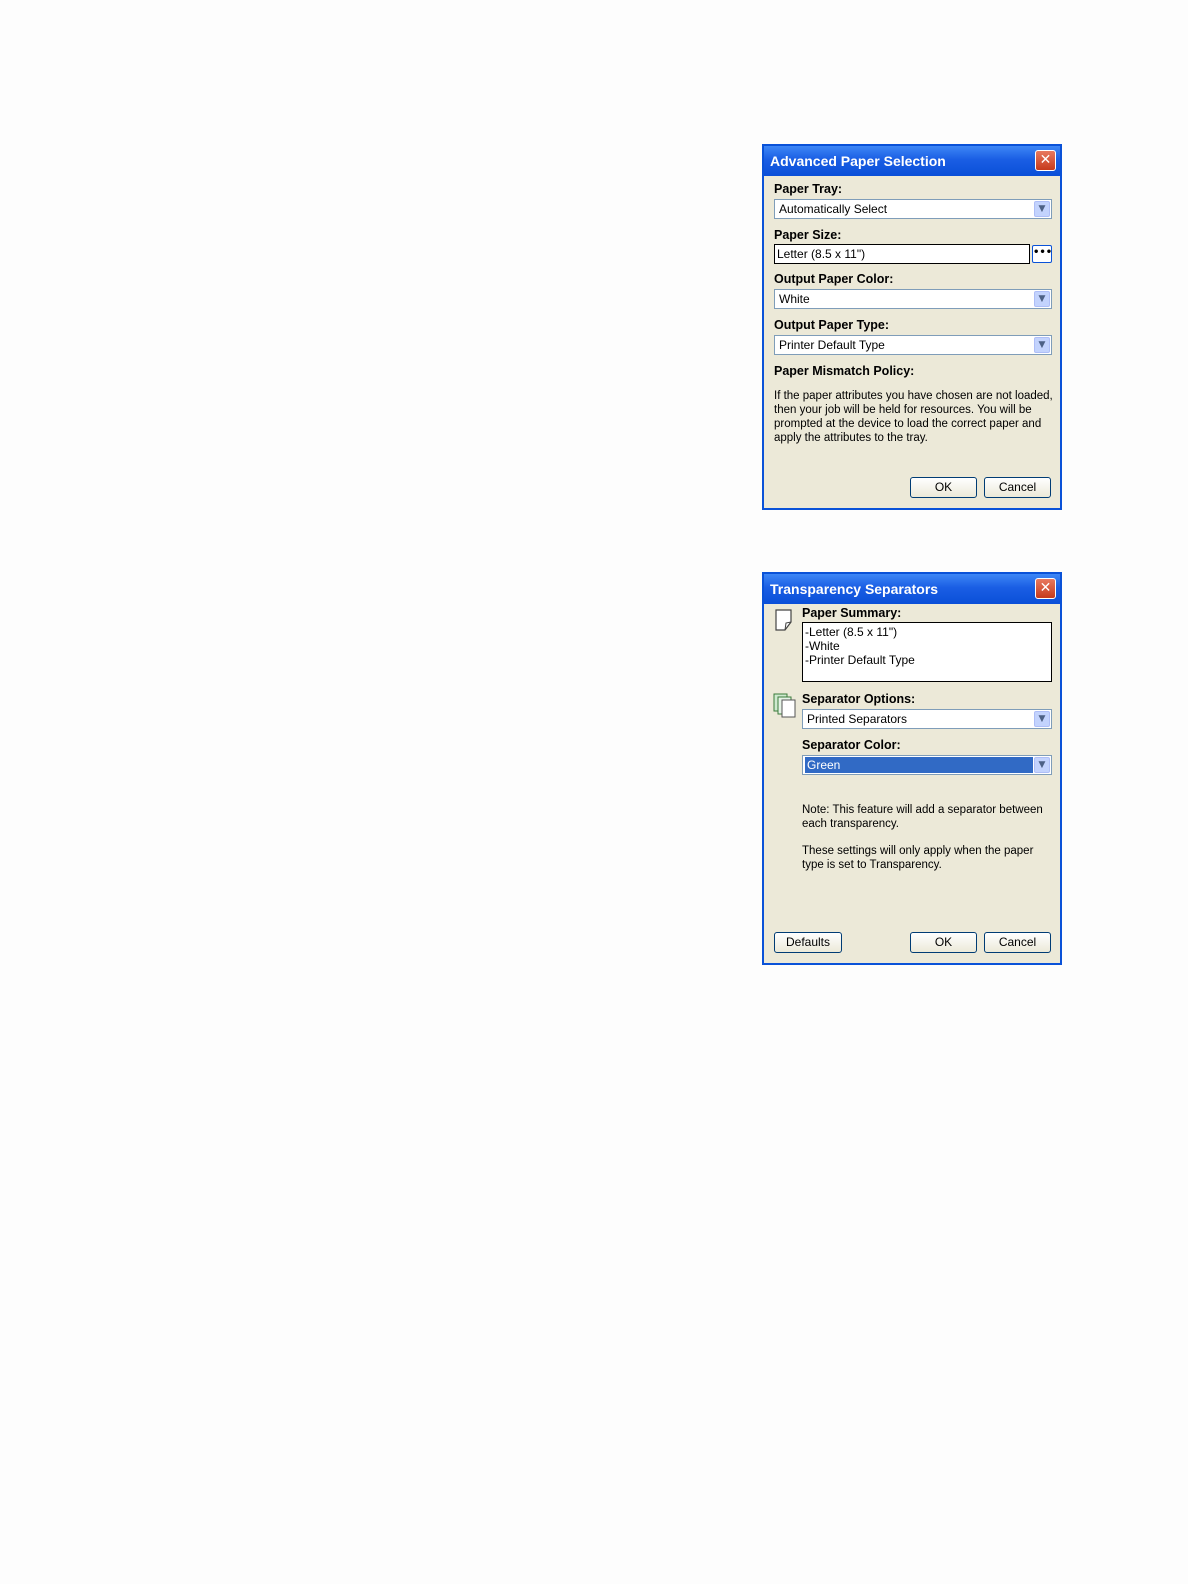  What do you see at coordinates (902, 254) in the screenshot?
I see `paper-size-field: Letter (8.5 x 11")` at bounding box center [902, 254].